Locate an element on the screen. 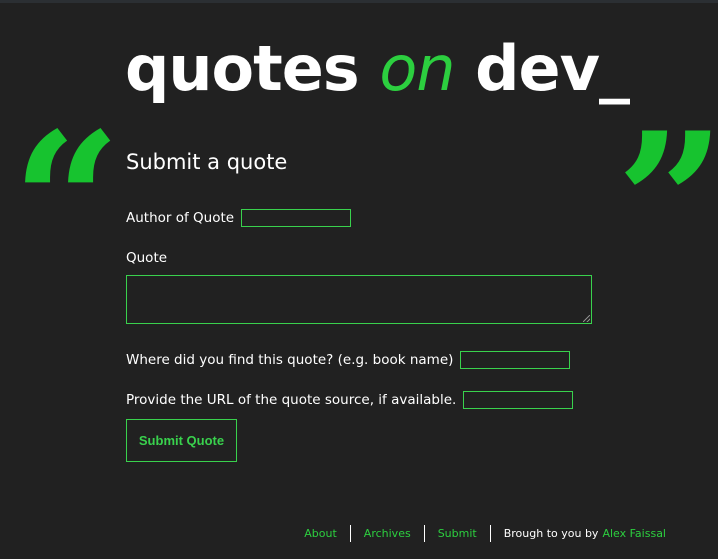  close-quote-icon: ” is located at coordinates (667, 202).